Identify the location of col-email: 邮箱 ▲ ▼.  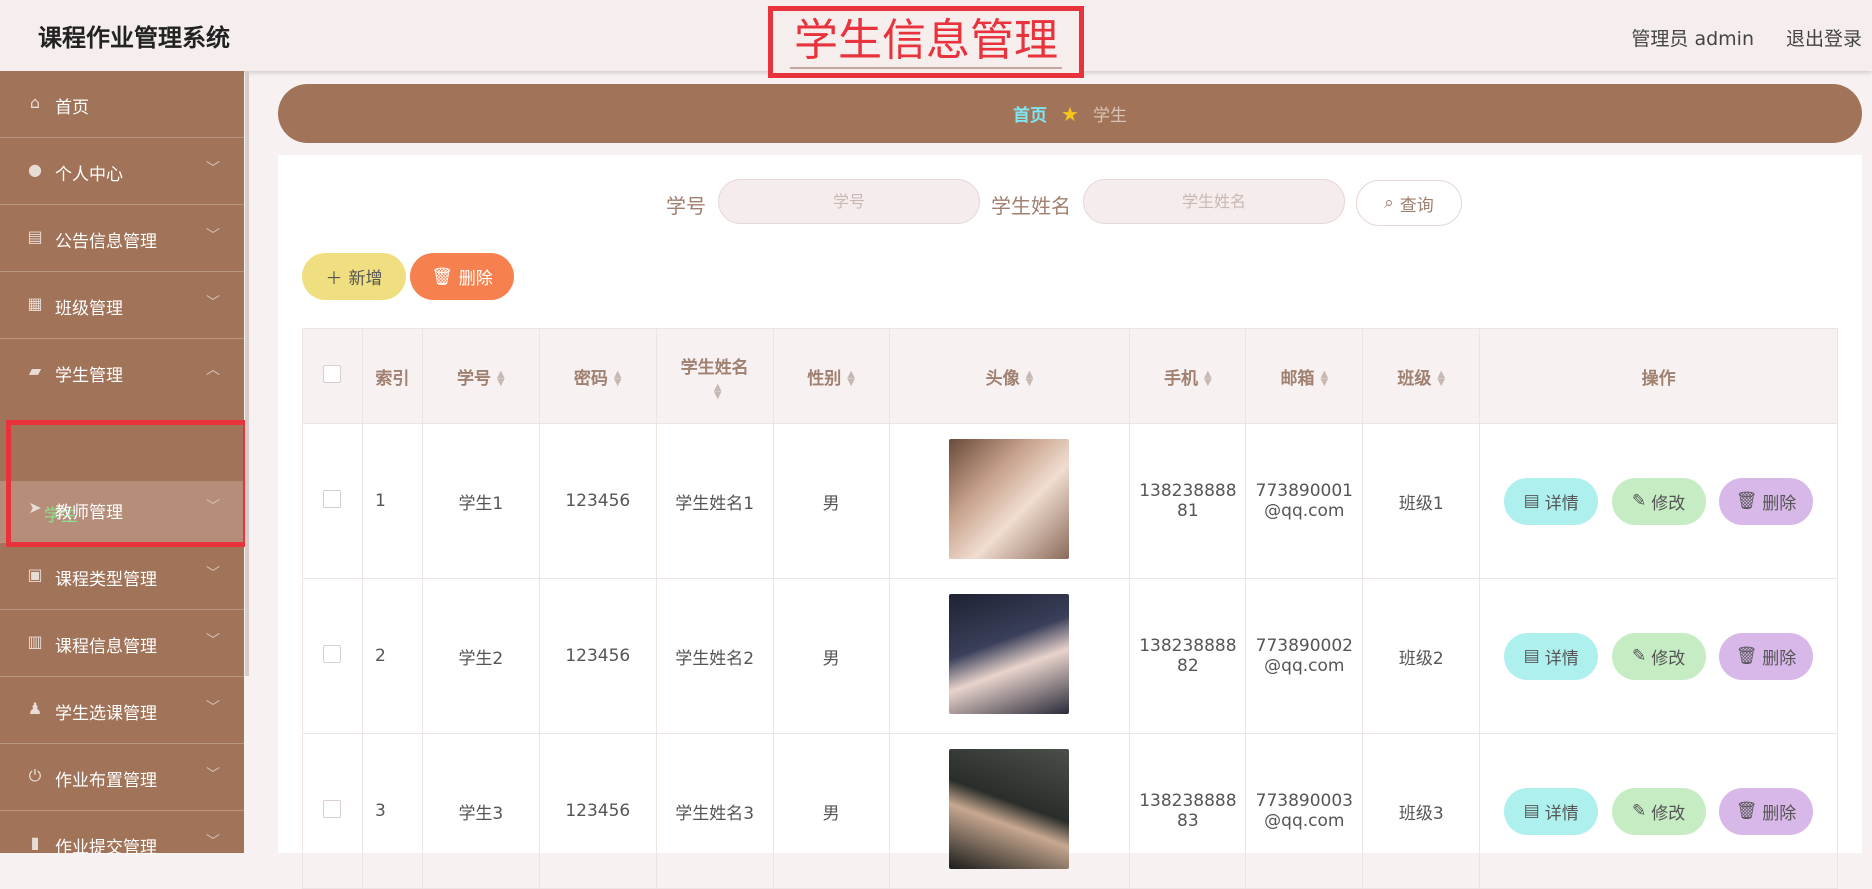
(1304, 376).